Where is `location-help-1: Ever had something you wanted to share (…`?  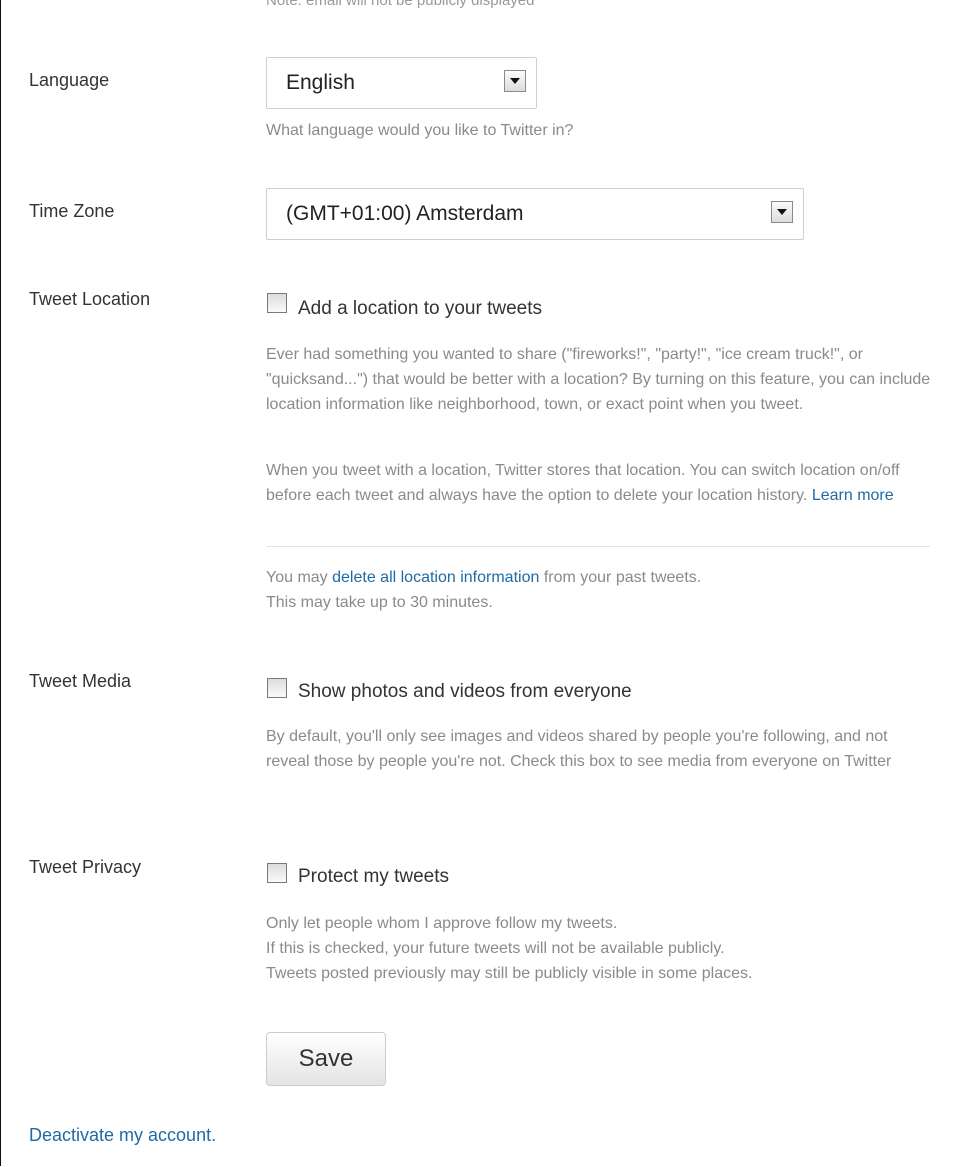
location-help-1: Ever had something you wanted to share (… is located at coordinates (598, 379).